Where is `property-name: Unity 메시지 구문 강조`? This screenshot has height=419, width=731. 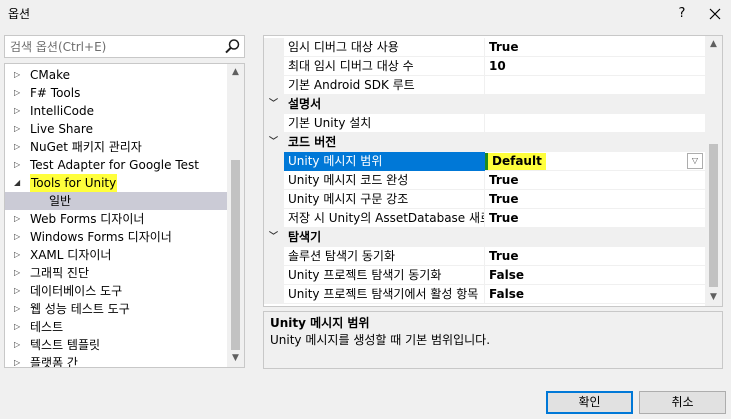 property-name: Unity 메시지 구문 강조 is located at coordinates (384, 199).